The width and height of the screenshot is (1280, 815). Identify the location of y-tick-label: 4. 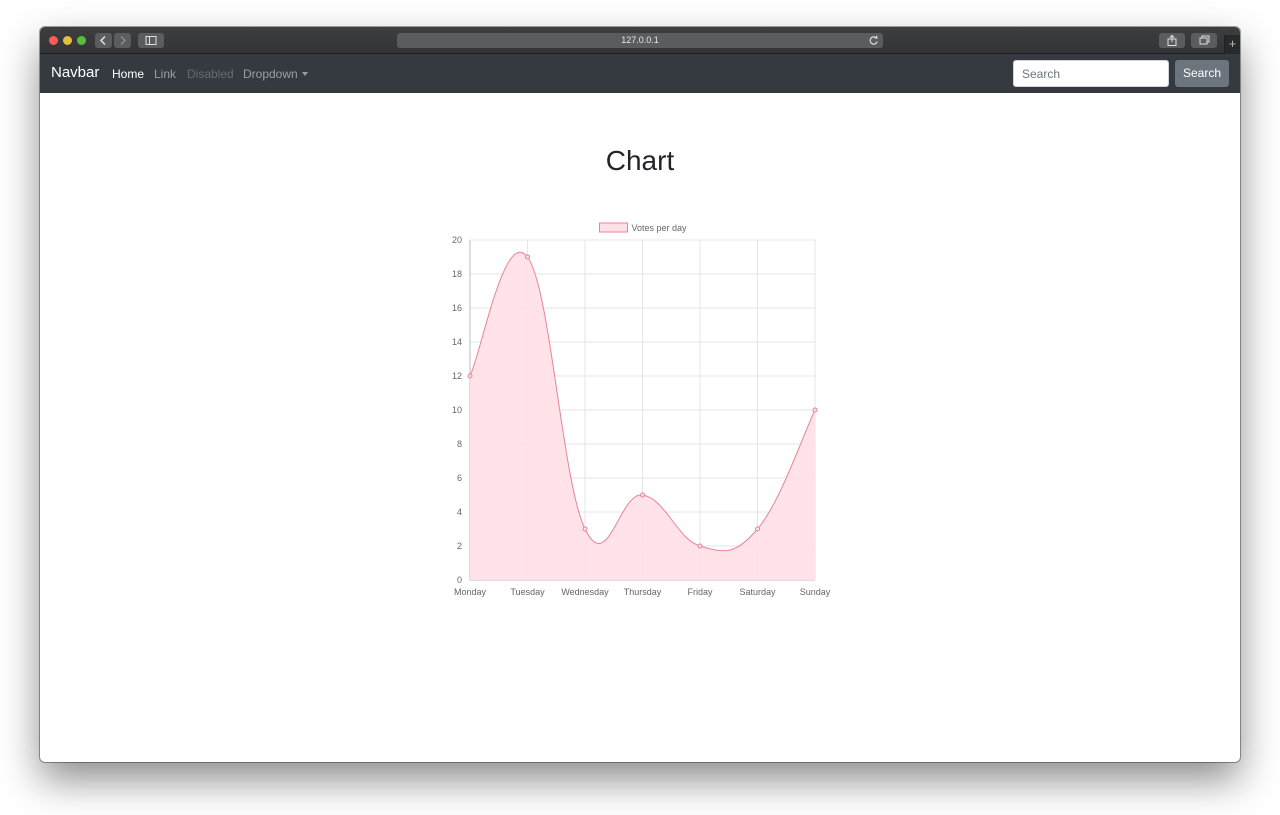
(459, 512).